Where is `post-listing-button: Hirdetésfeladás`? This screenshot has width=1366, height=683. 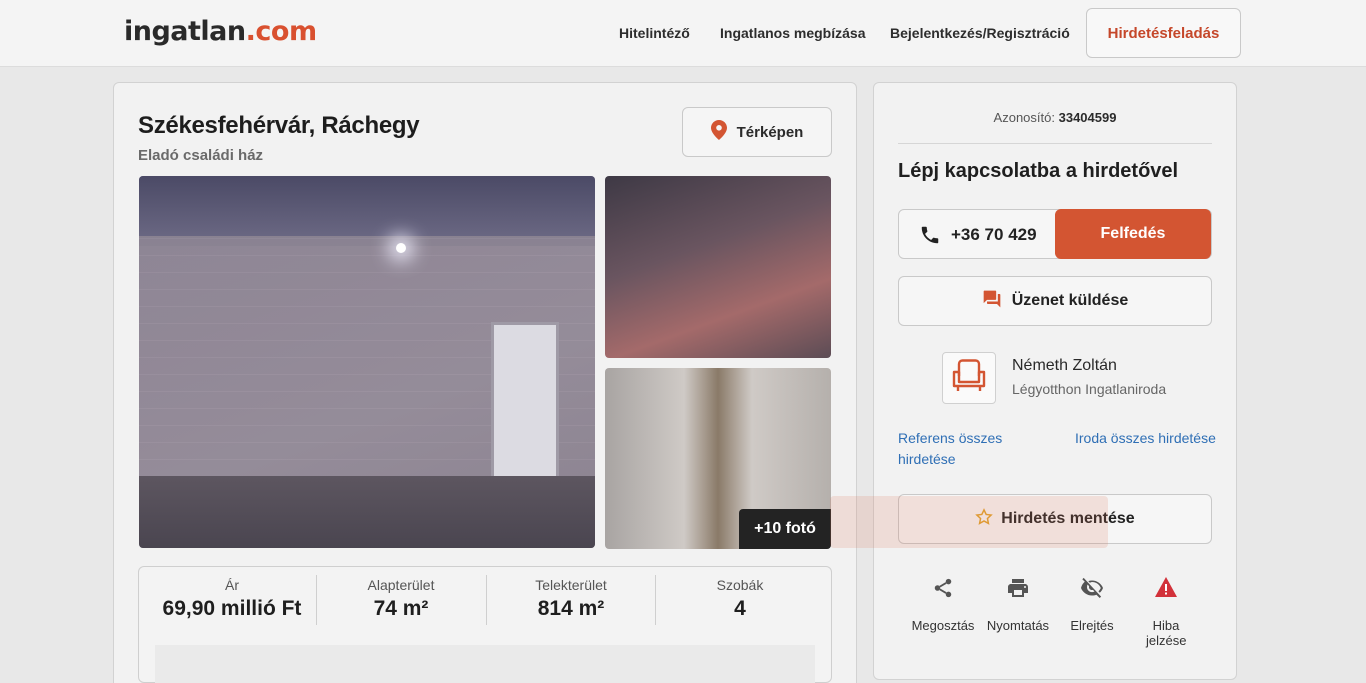
post-listing-button: Hirdetésfeladás is located at coordinates (1163, 33).